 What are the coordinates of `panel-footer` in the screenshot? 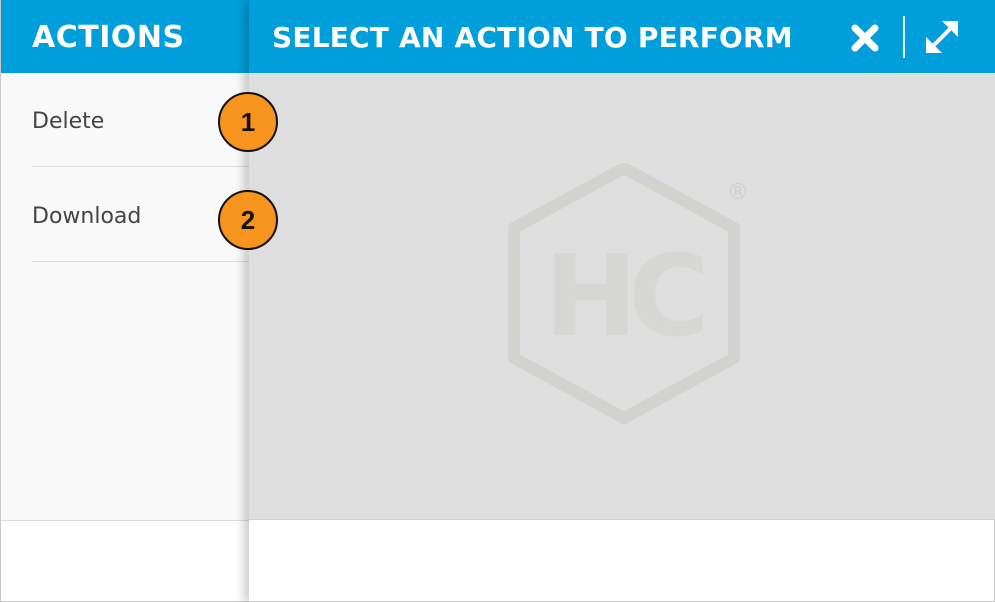 It's located at (622, 561).